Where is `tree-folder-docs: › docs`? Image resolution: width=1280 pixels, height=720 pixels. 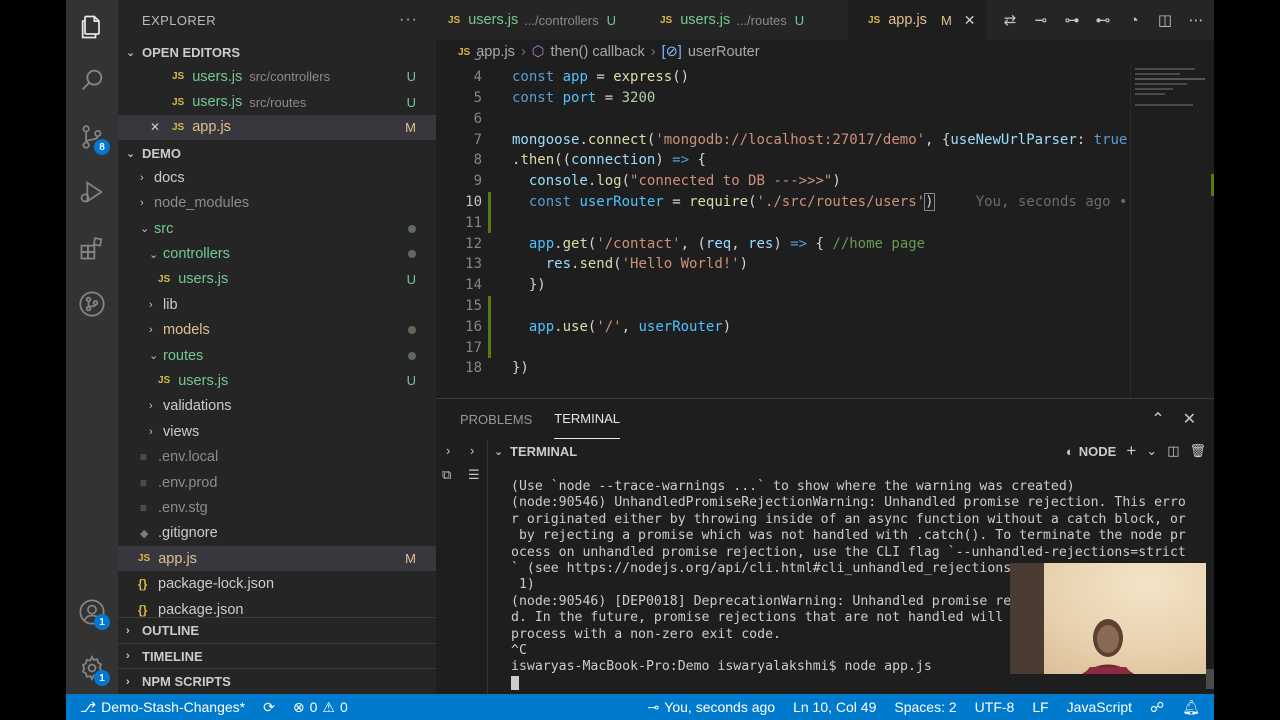 tree-folder-docs: › docs is located at coordinates (277, 177).